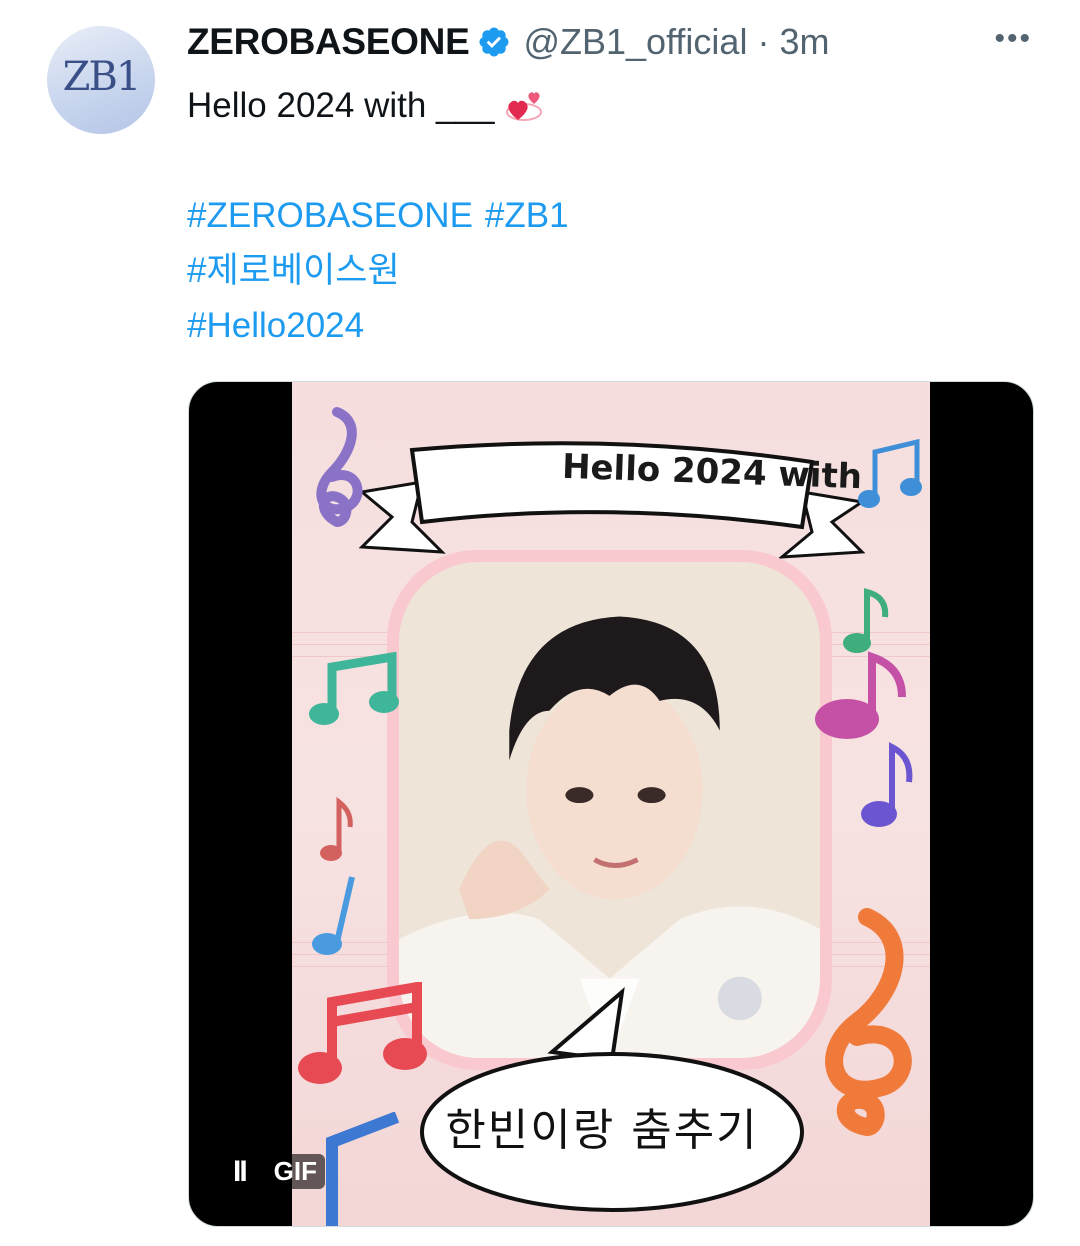  I want to click on treble-clef-orange-icon, so click(868, 1022).